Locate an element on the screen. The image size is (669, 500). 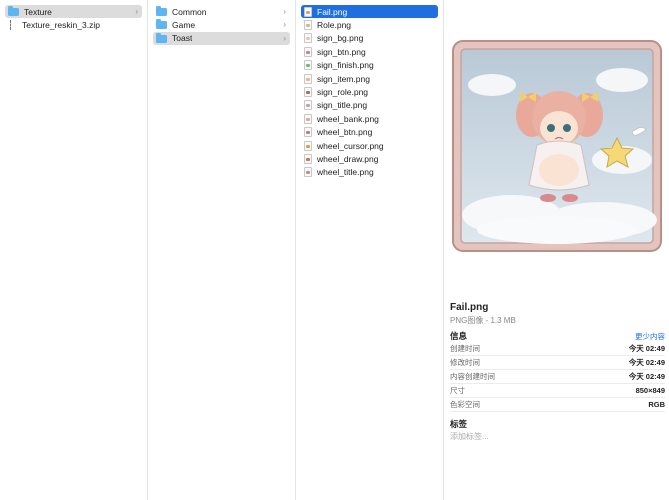
folder-row: Common › is located at coordinates (221, 11).